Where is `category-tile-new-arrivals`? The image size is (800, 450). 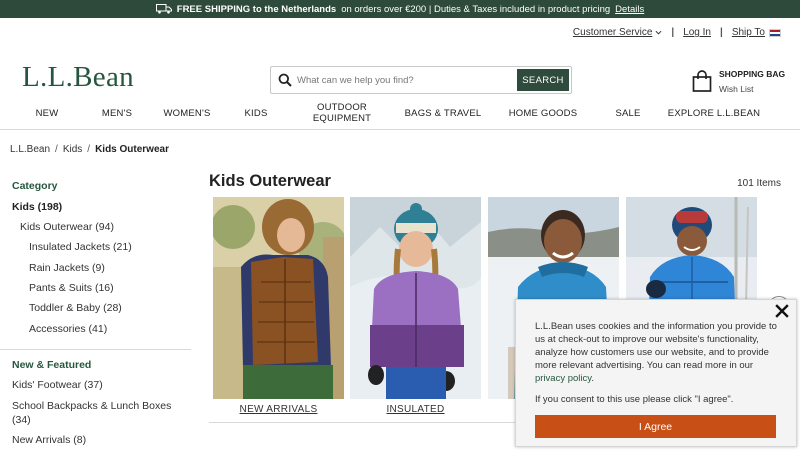
category-tile-new-arrivals is located at coordinates (278, 298).